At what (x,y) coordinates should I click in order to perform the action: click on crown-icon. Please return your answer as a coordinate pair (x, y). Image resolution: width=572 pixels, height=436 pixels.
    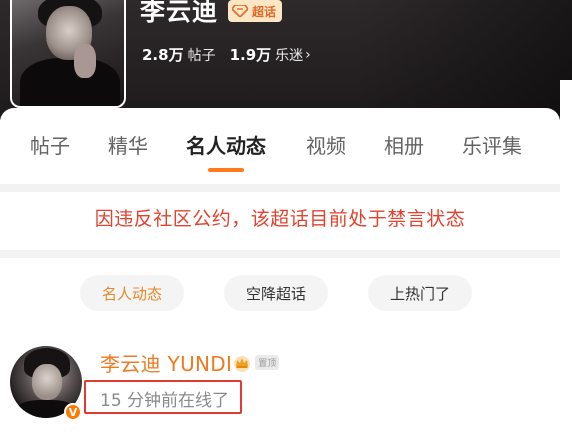
    Looking at the image, I should click on (242, 363).